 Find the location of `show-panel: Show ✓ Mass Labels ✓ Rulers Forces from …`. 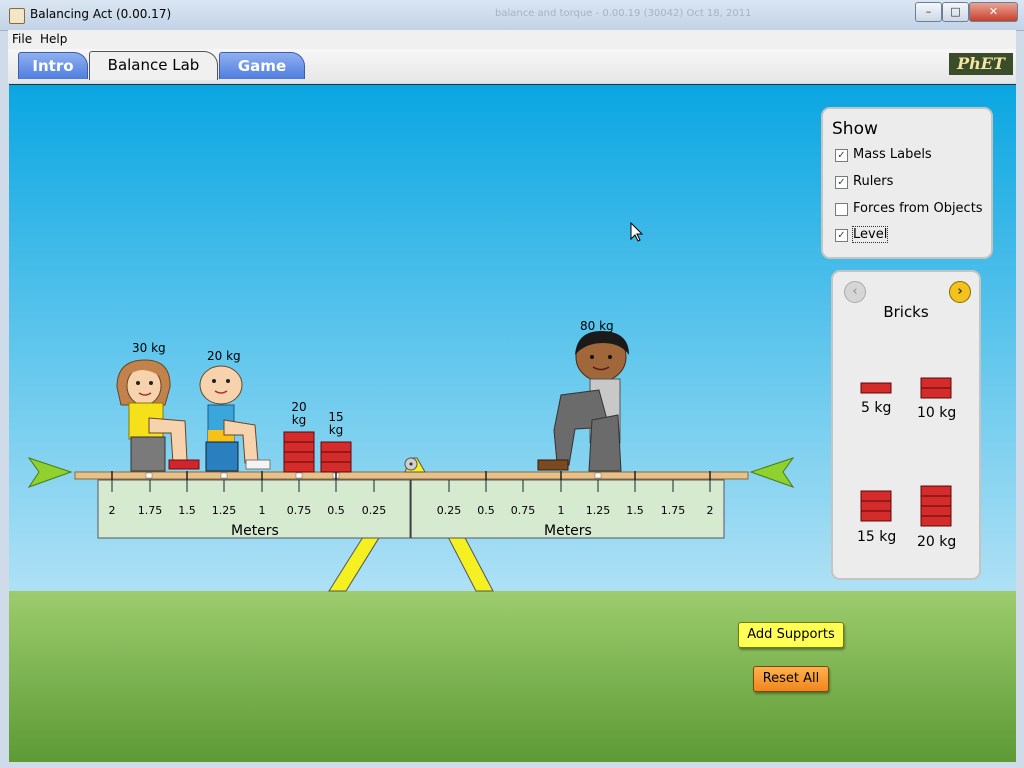

show-panel: Show ✓ Mass Labels ✓ Rulers Forces from … is located at coordinates (907, 183).